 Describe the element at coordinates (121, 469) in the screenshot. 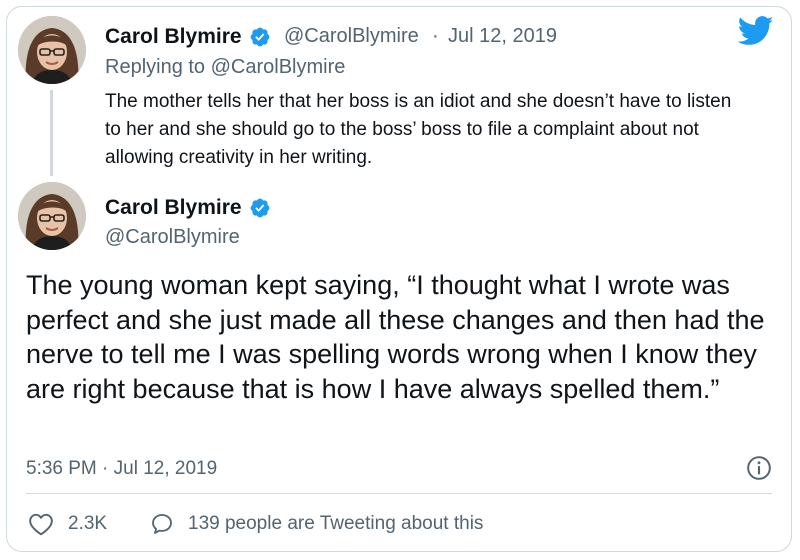

I see `tweet-timestamp: 5:36 PM · Jul 12, 2019` at that location.